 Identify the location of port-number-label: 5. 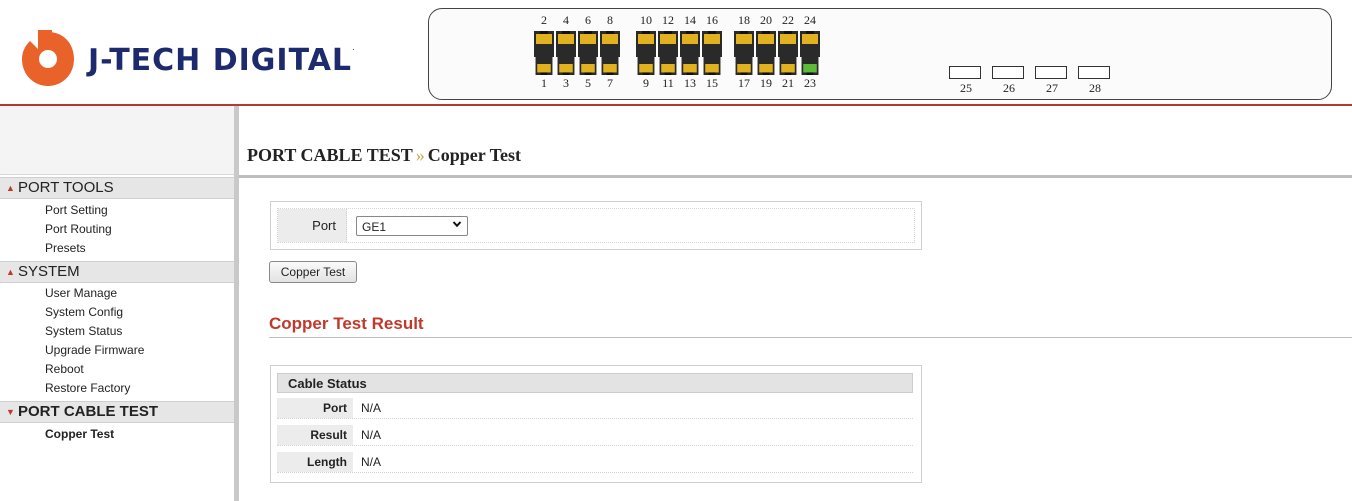
(588, 83).